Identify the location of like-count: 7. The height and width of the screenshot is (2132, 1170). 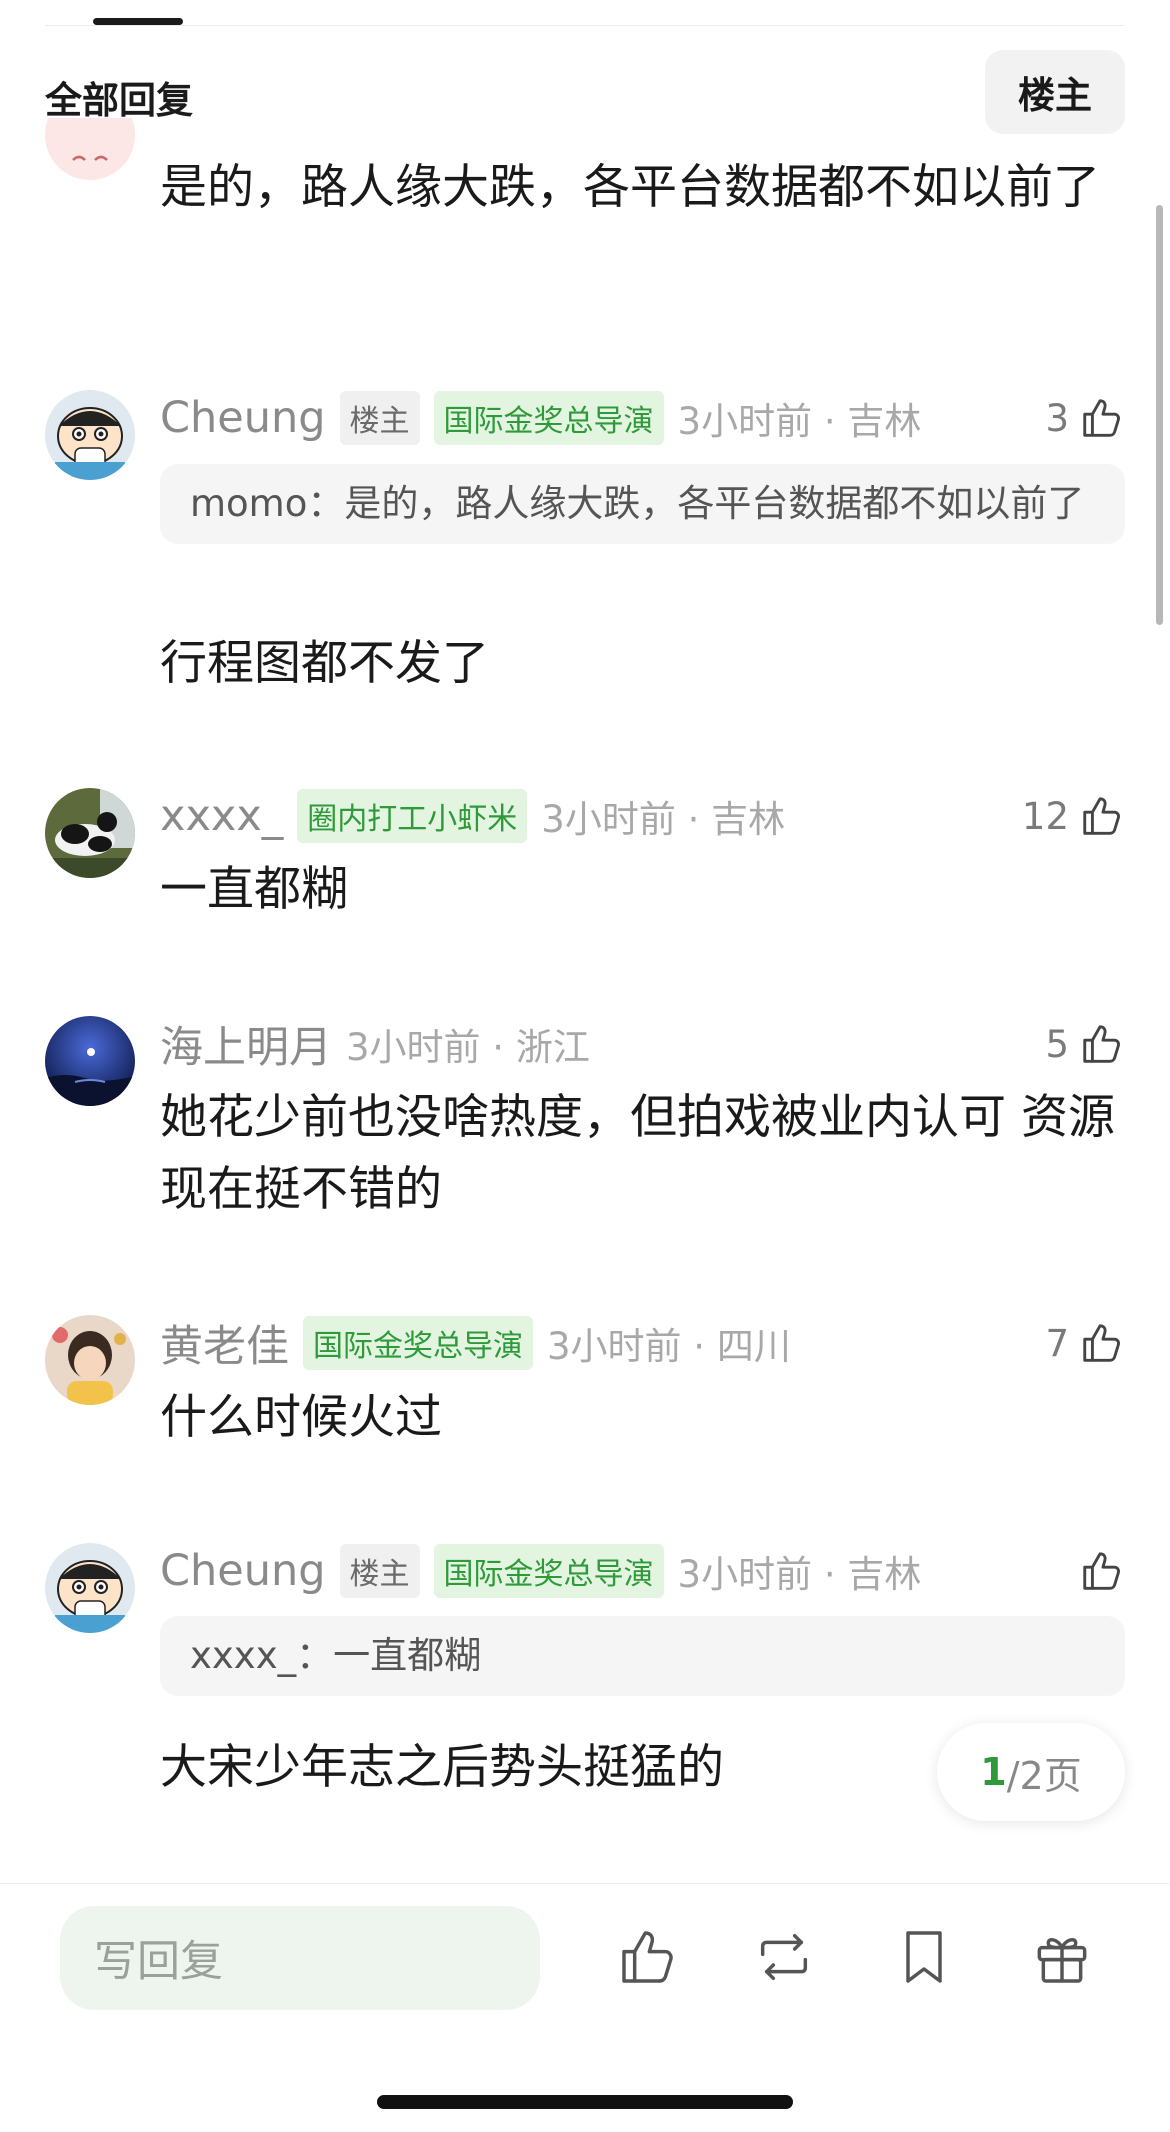
(1057, 1343).